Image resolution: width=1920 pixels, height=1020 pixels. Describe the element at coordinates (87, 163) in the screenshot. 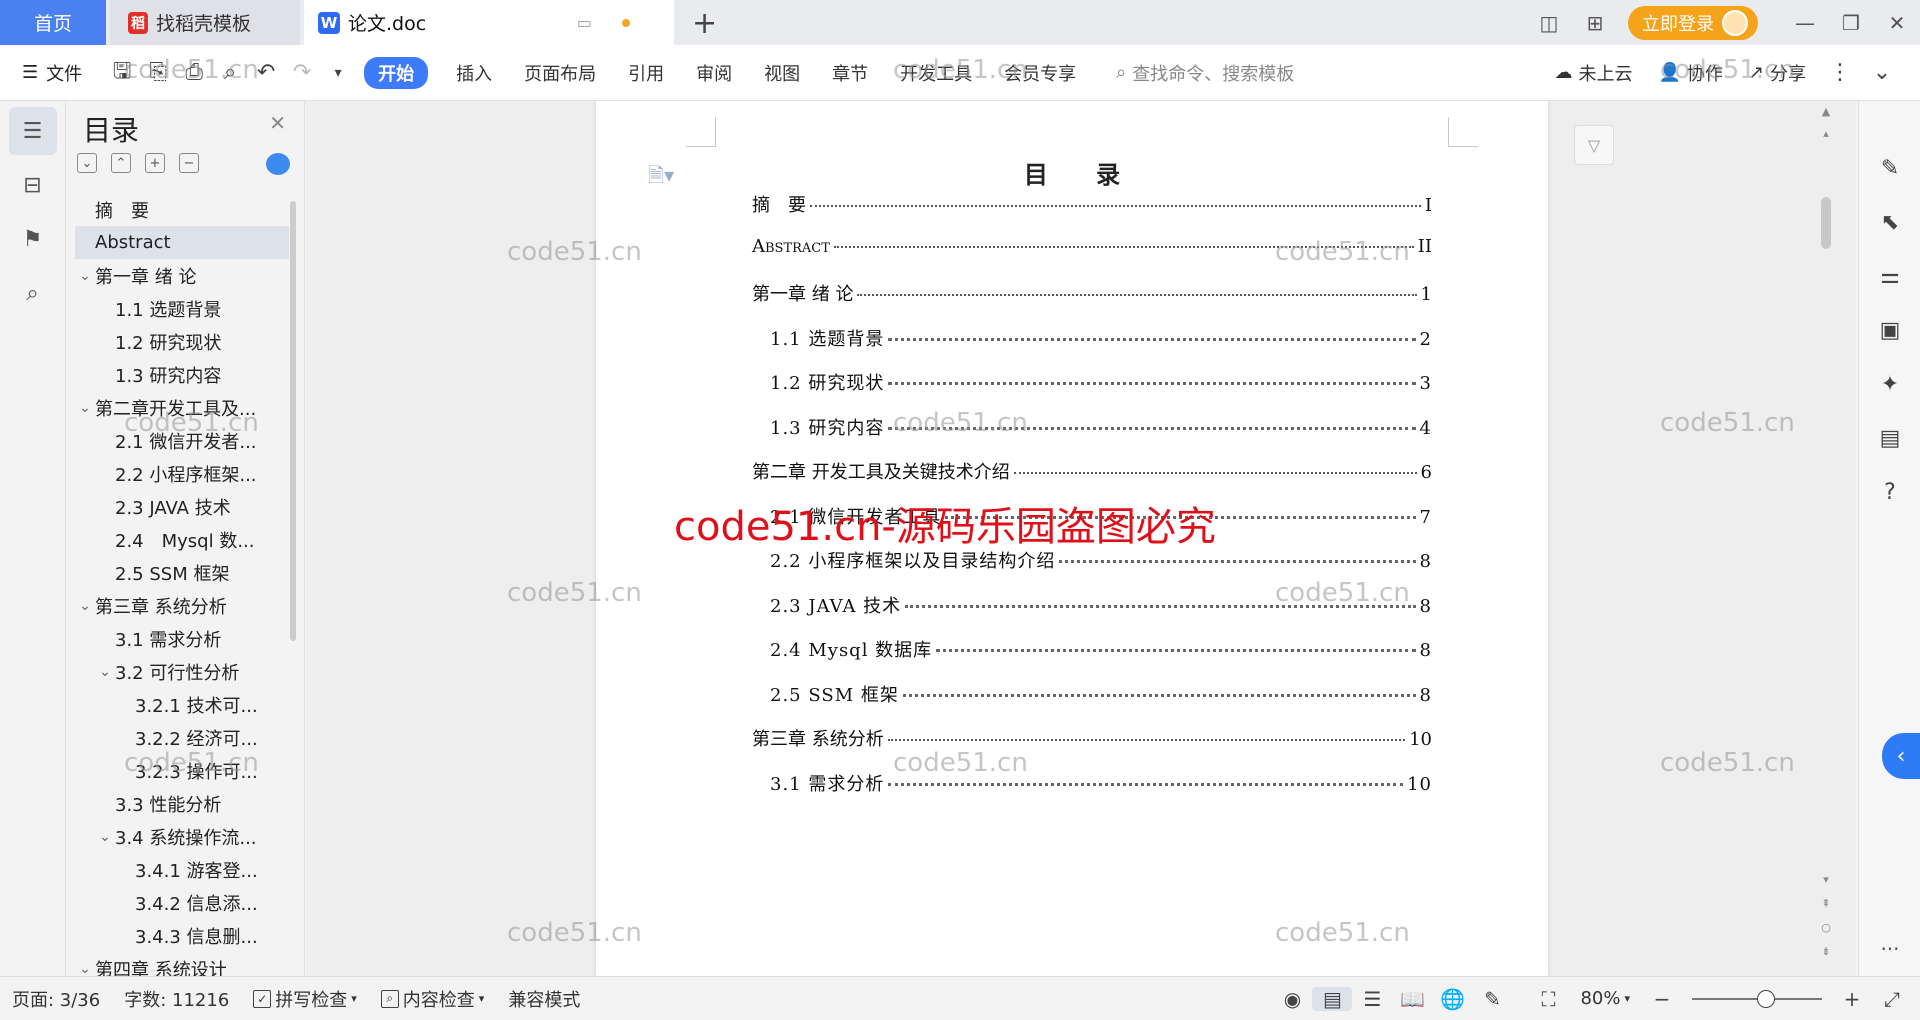

I see `expand-all-icon: ⌄` at that location.